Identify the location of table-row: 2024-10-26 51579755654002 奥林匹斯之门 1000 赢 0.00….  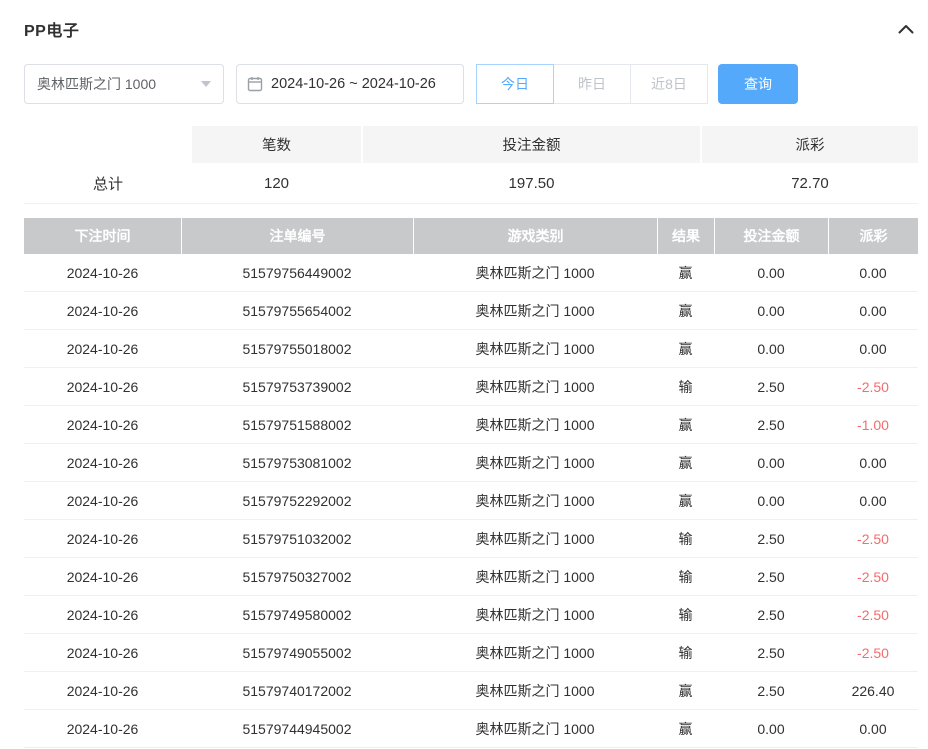
(471, 311).